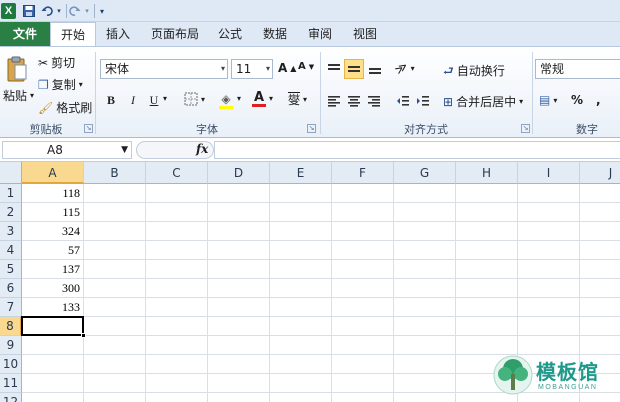 Image resolution: width=620 pixels, height=402 pixels. Describe the element at coordinates (177, 307) in the screenshot. I see `cell-c7` at that location.